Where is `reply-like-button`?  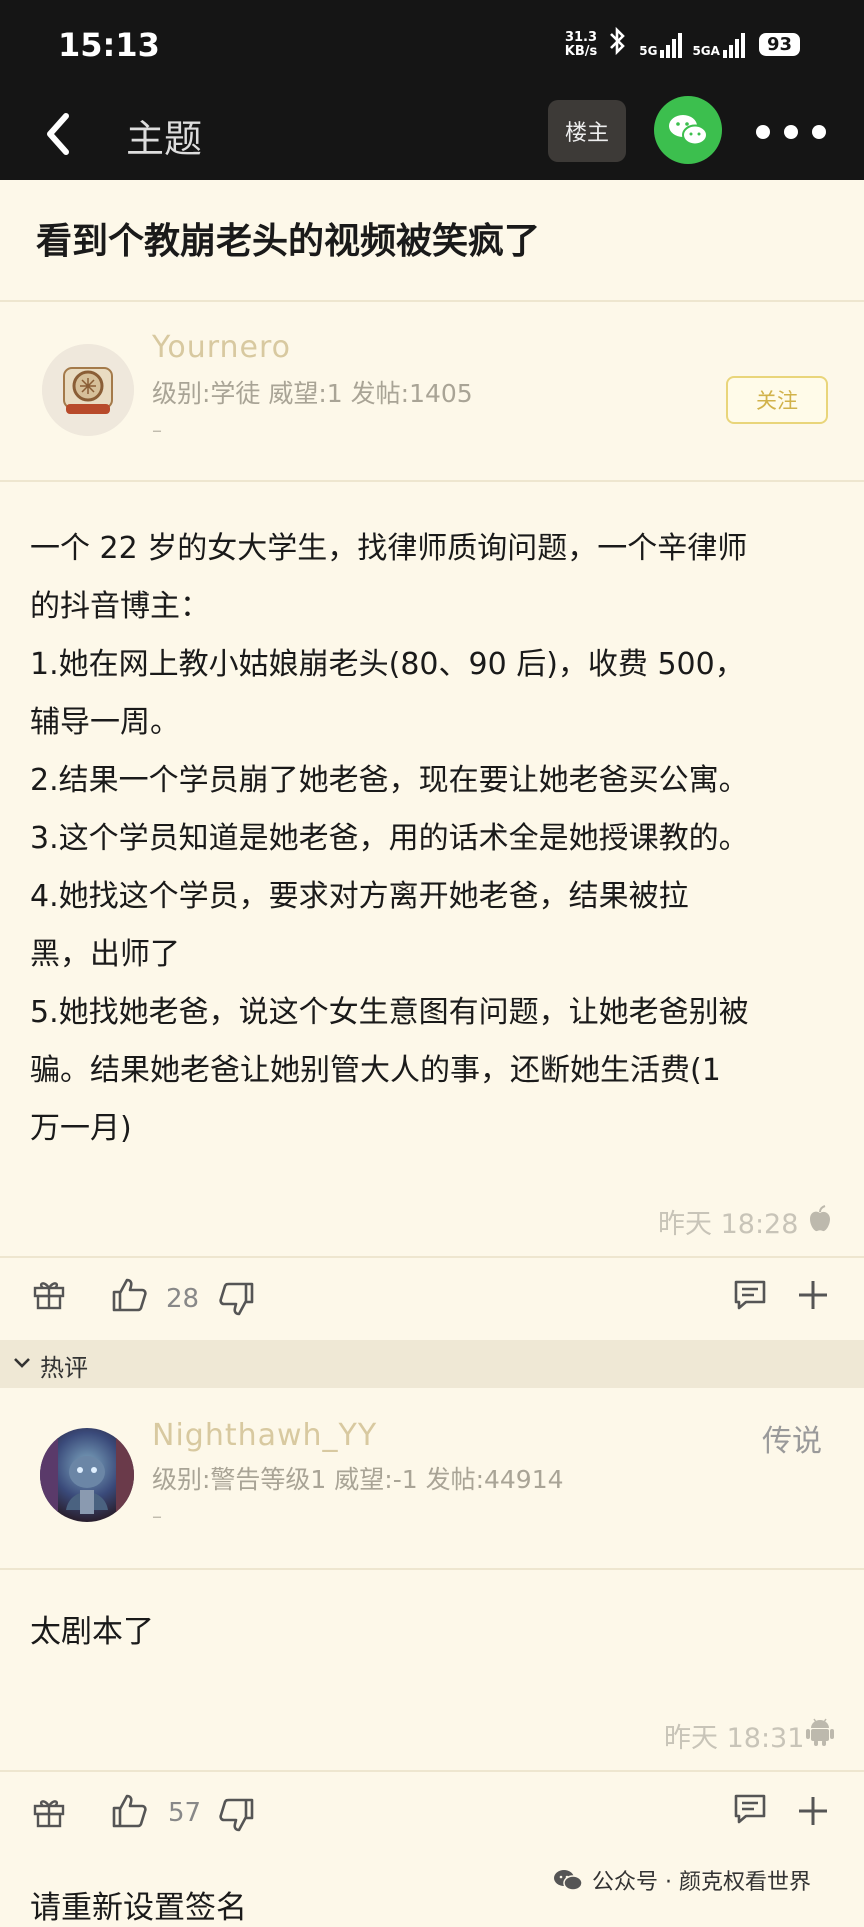
reply-like-button is located at coordinates (129, 1813).